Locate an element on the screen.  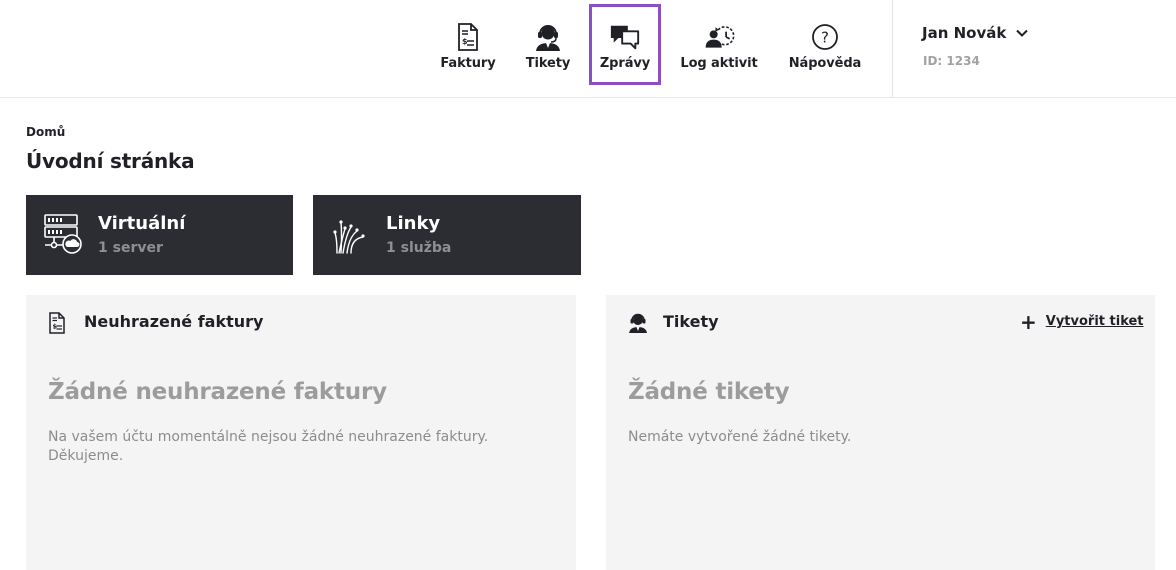
user-menu: Jan Novák is located at coordinates (975, 33).